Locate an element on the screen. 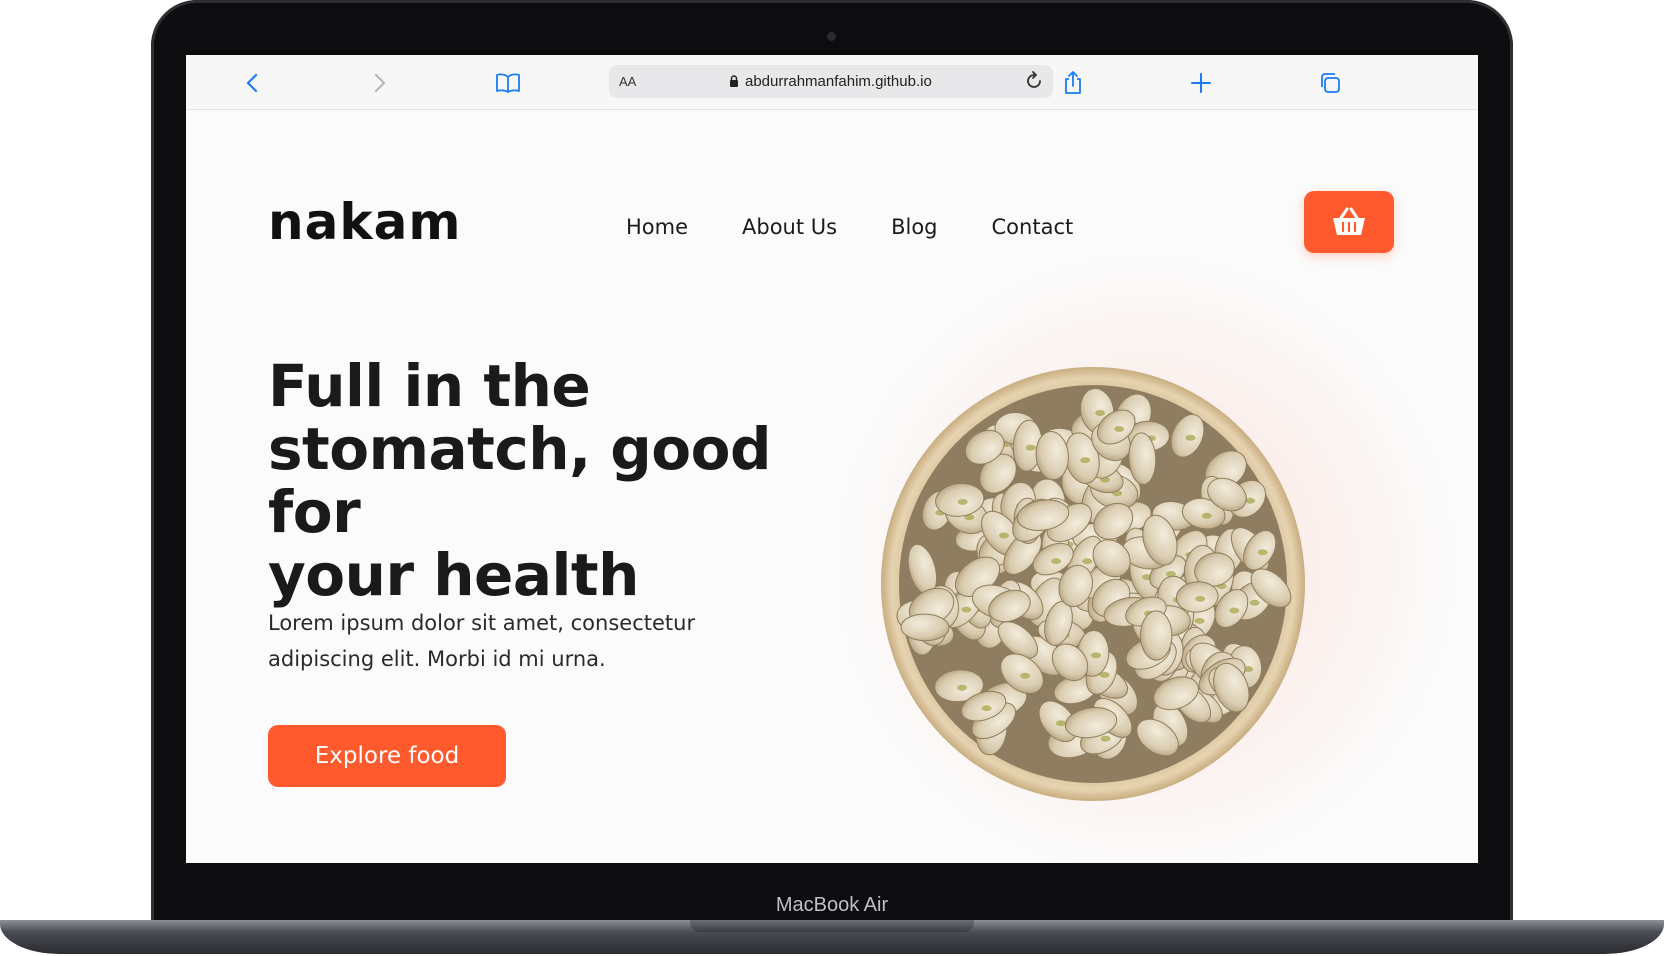 The image size is (1664, 956). hero-title-line: your health is located at coordinates (453, 575).